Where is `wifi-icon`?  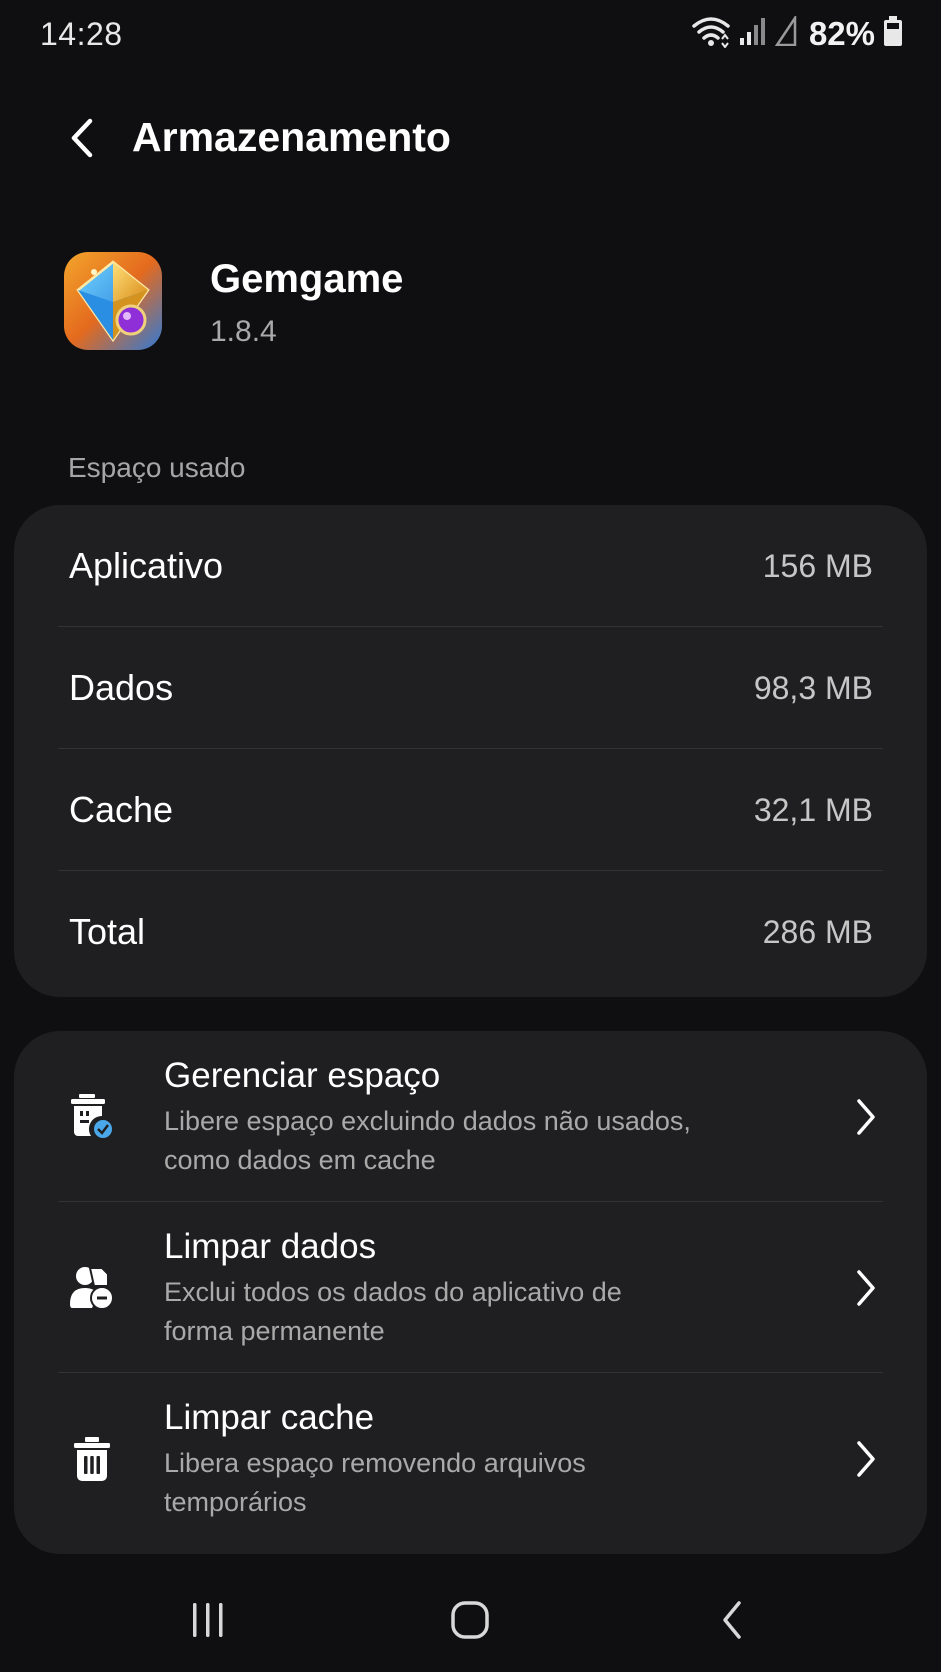
wifi-icon is located at coordinates (711, 33).